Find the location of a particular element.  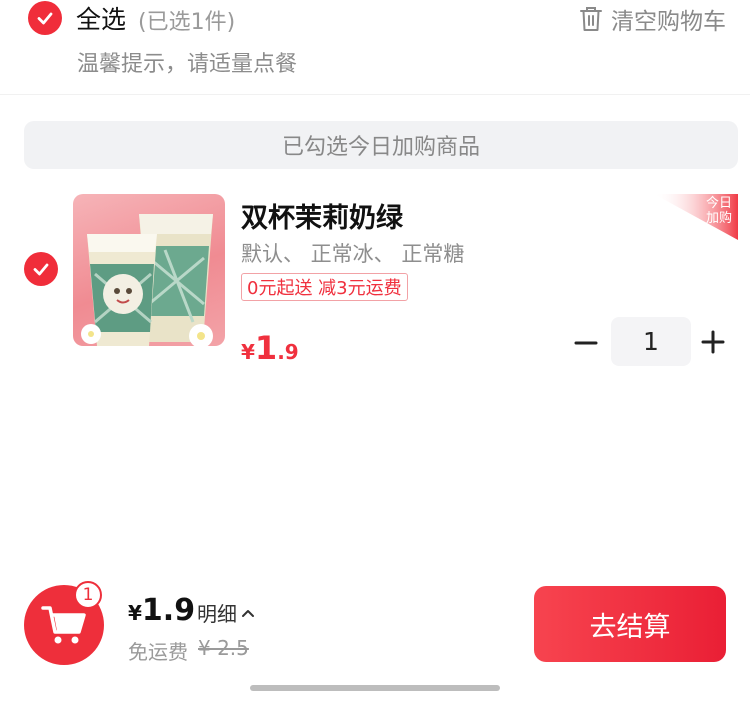

clear-cart-button: 清空购物车 is located at coordinates (652, 19).